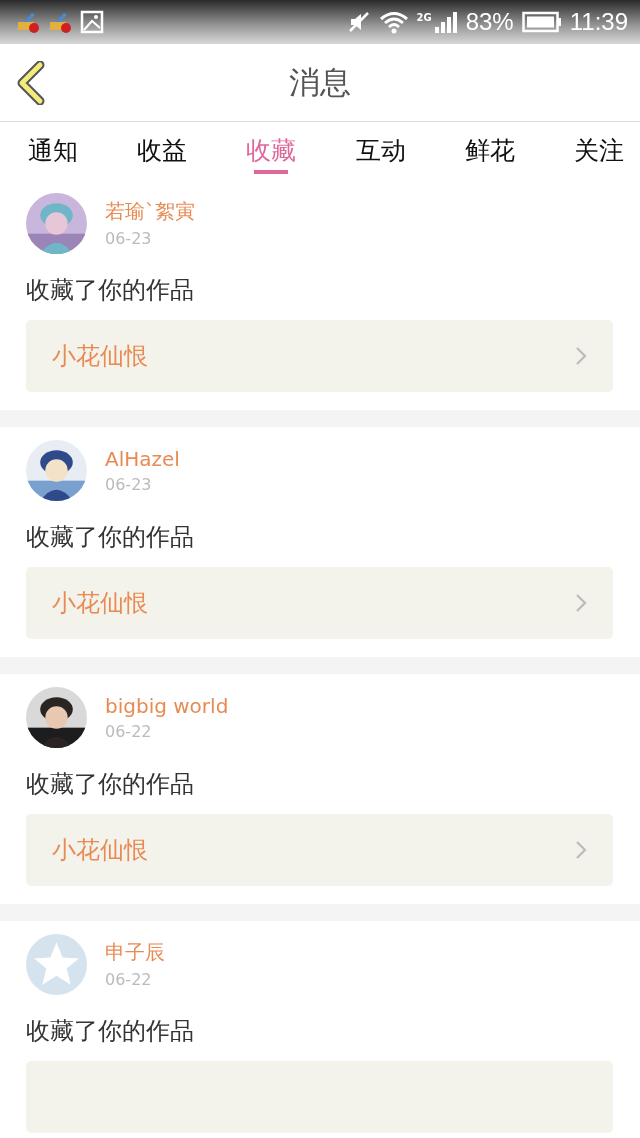 Image resolution: width=640 pixels, height=1138 pixels. Describe the element at coordinates (489, 149) in the screenshot. I see `tab: 鲜花` at that location.